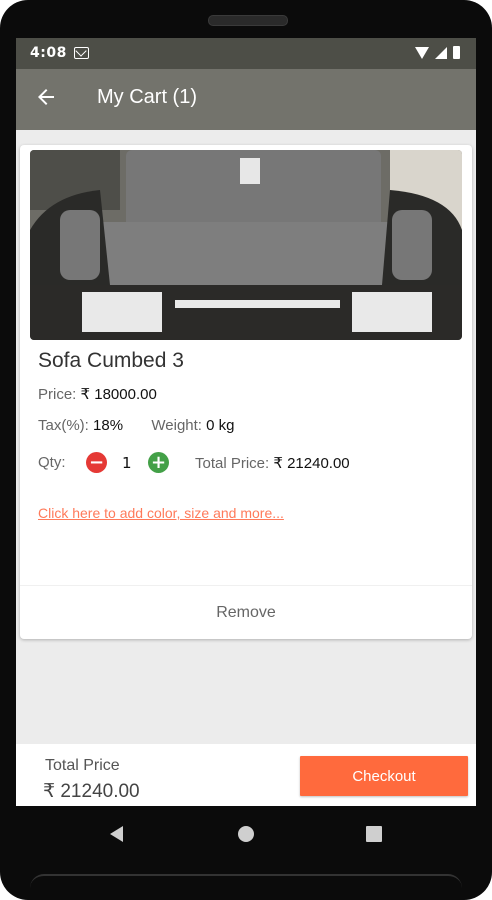 The height and width of the screenshot is (900, 492). Describe the element at coordinates (81, 53) in the screenshot. I see `mail-icon` at that location.